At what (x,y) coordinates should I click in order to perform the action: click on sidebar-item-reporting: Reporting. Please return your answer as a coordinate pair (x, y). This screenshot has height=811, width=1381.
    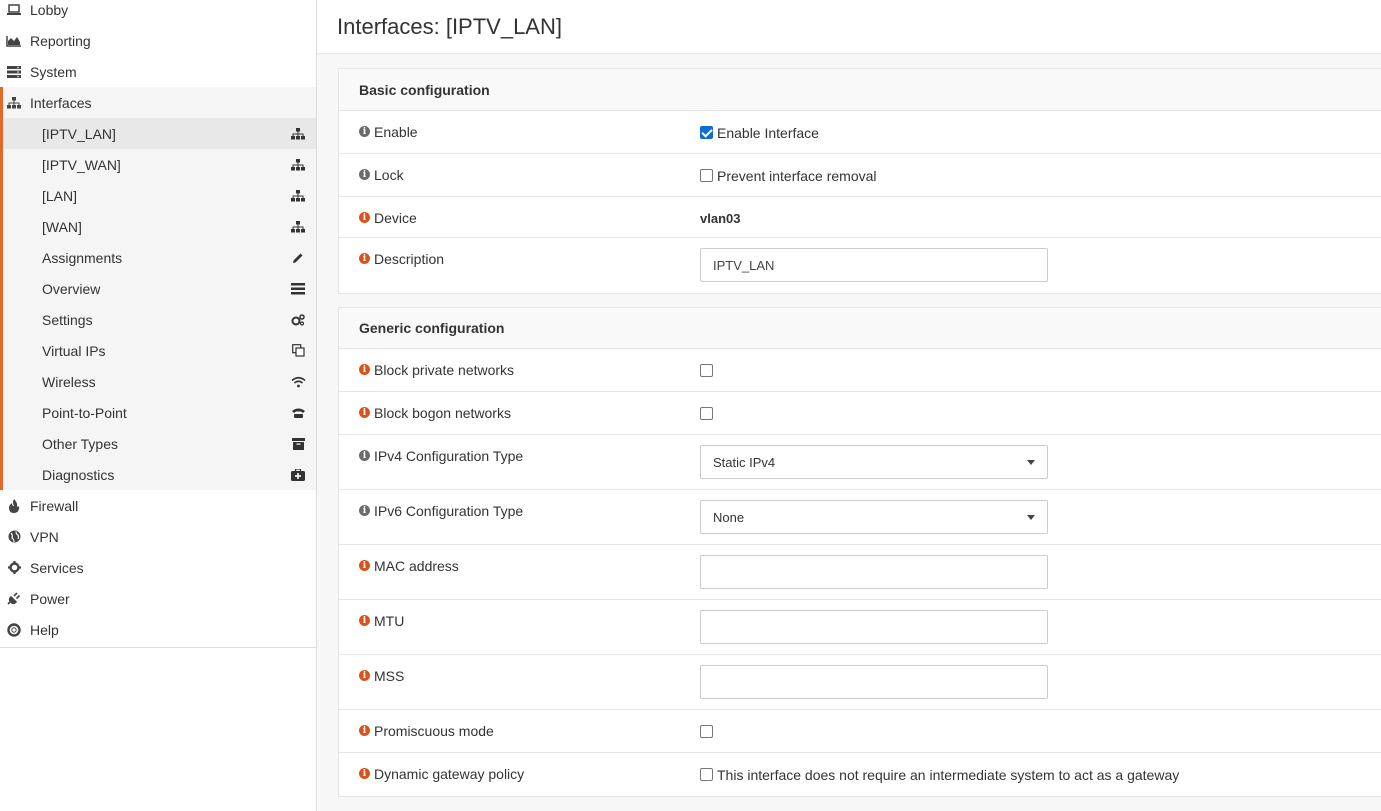
    Looking at the image, I should click on (158, 40).